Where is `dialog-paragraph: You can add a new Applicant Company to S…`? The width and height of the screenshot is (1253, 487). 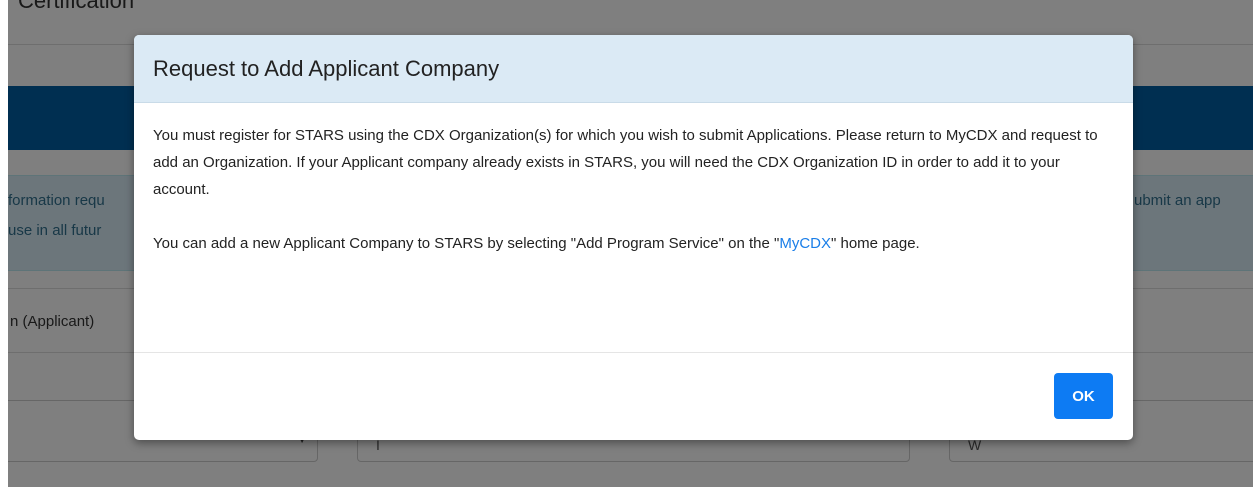
dialog-paragraph: You can add a new Applicant Company to S… is located at coordinates (633, 243).